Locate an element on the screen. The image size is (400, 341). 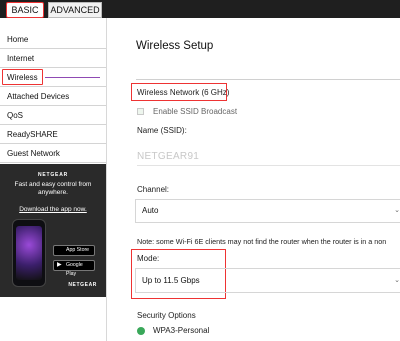
ssid-name-label: Name (SSID): is located at coordinates (162, 130).